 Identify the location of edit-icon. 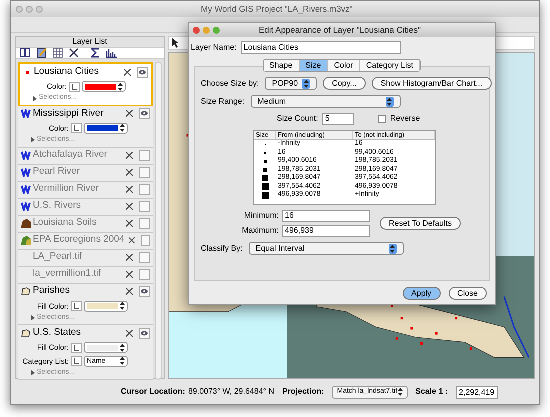
(42, 53).